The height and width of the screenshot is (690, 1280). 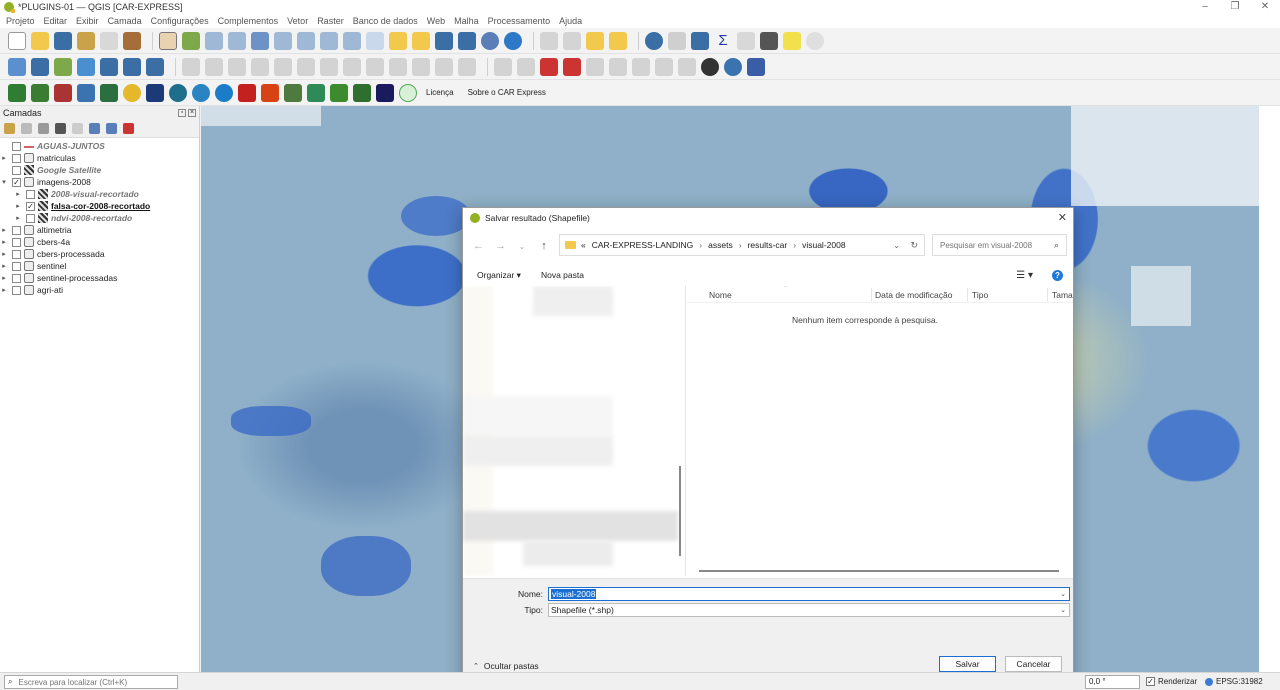 I want to click on recent-dropdown-icon: ⌄, so click(x=522, y=246).